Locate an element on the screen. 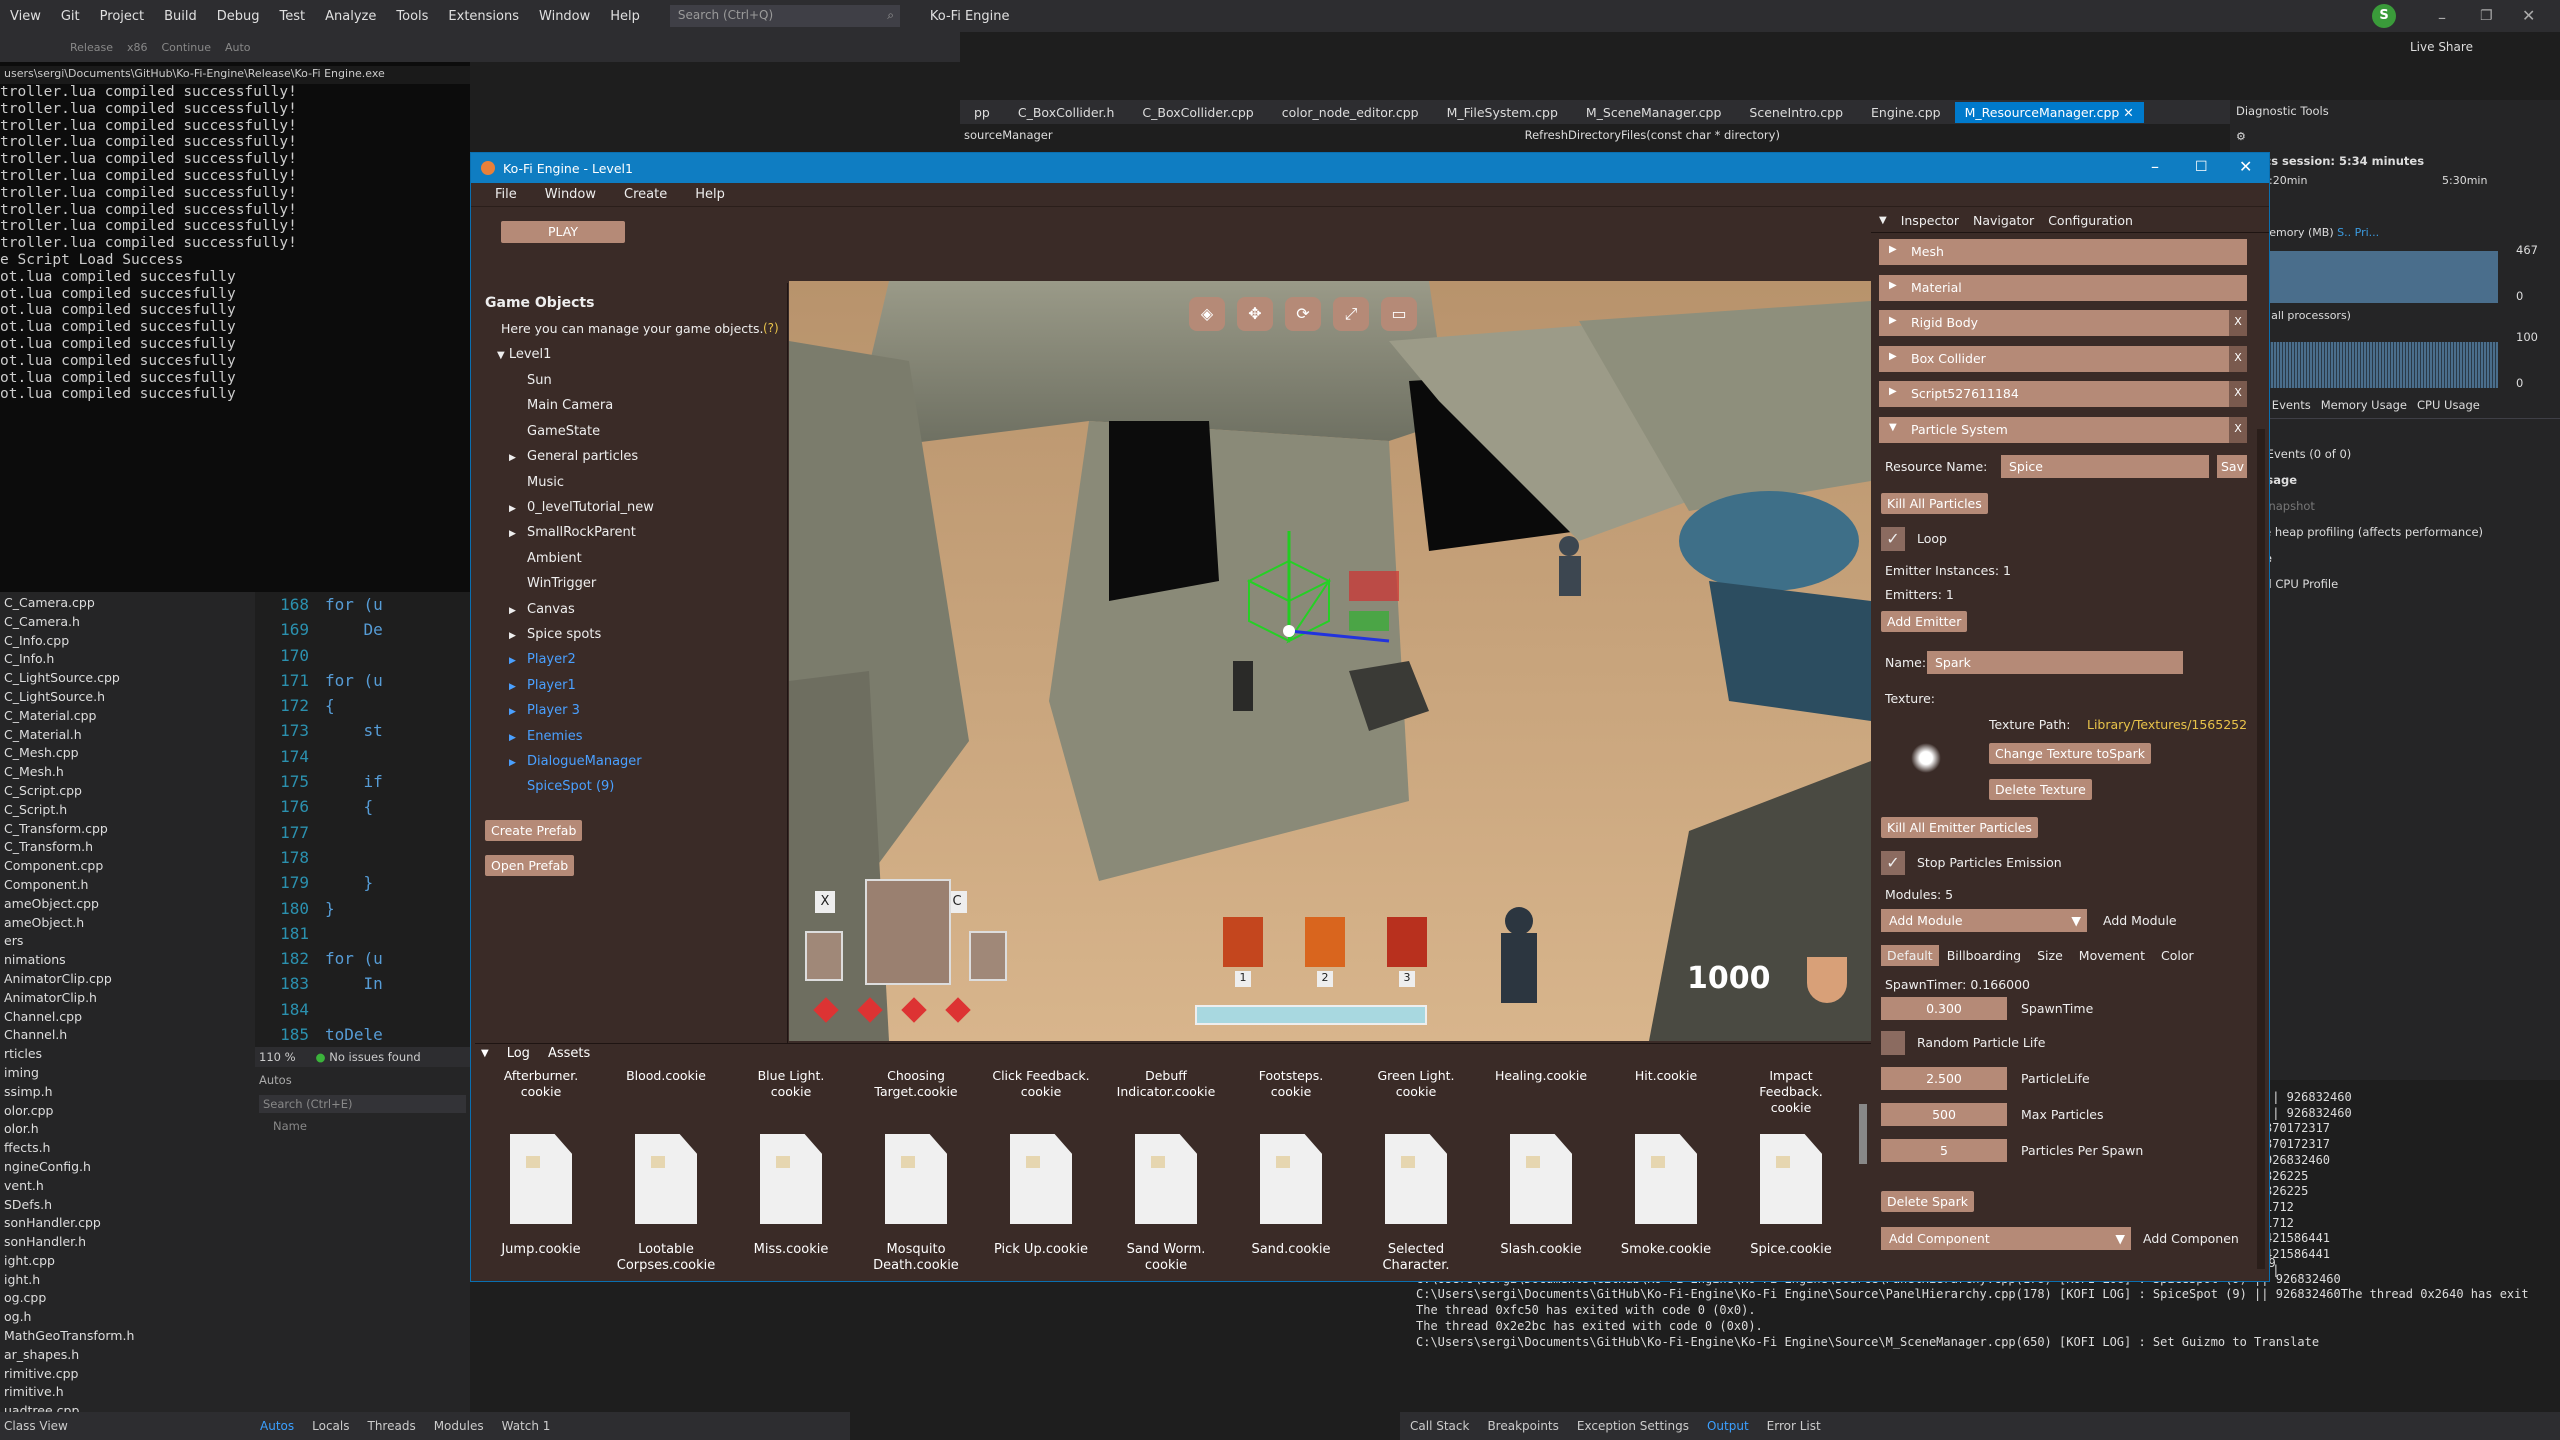 The image size is (2560, 1440). tab-threads: Threads is located at coordinates (391, 1426).